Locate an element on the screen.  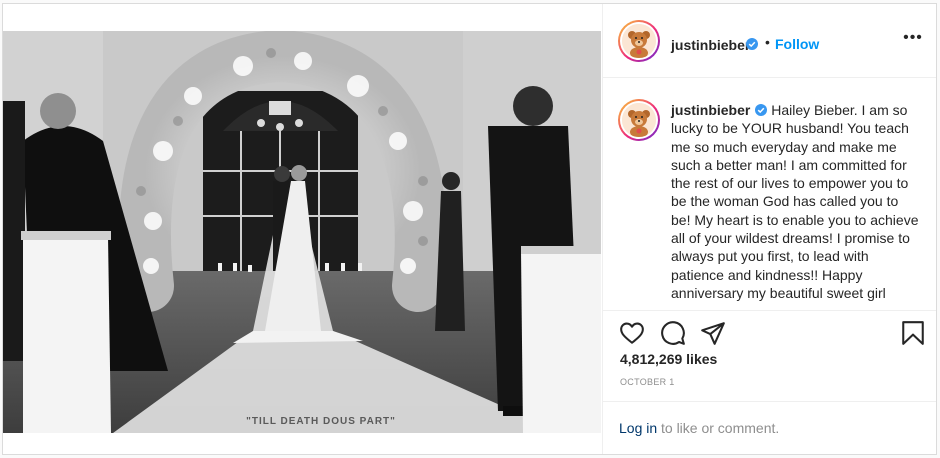
comment-button is located at coordinates (673, 333).